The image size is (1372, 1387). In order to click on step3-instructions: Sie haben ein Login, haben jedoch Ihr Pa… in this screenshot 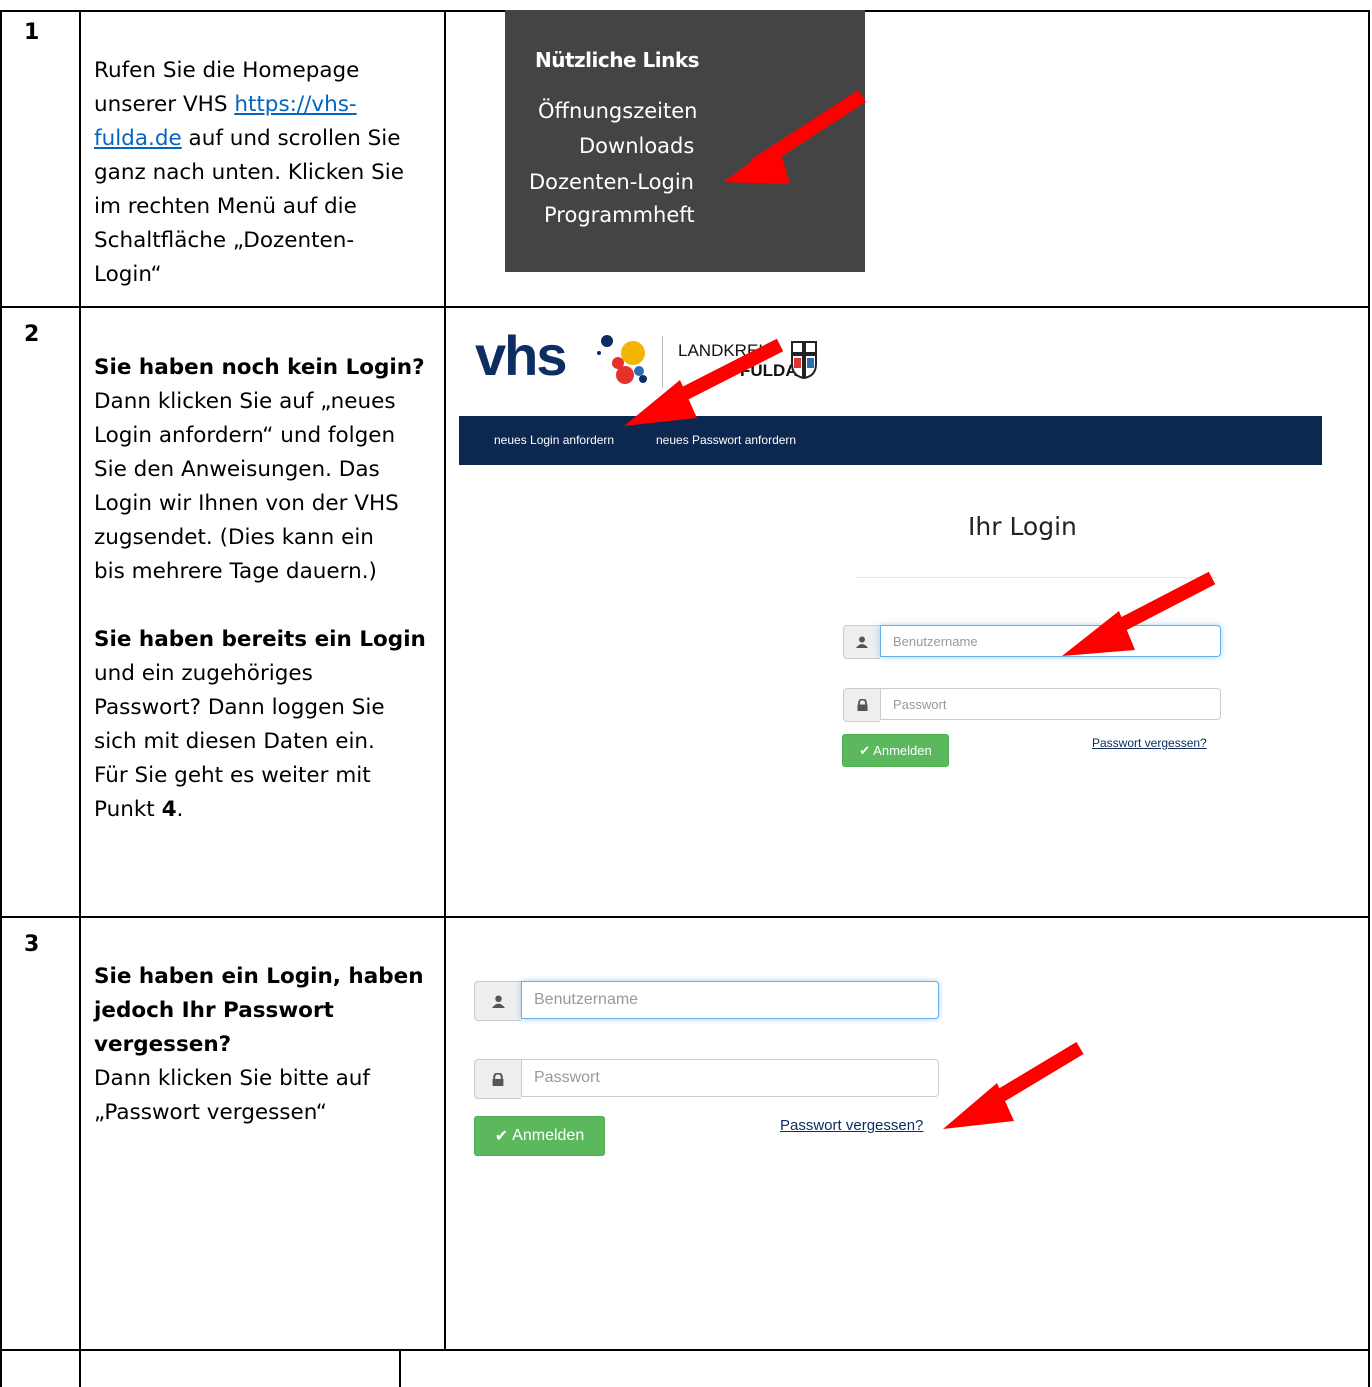, I will do `click(259, 1044)`.